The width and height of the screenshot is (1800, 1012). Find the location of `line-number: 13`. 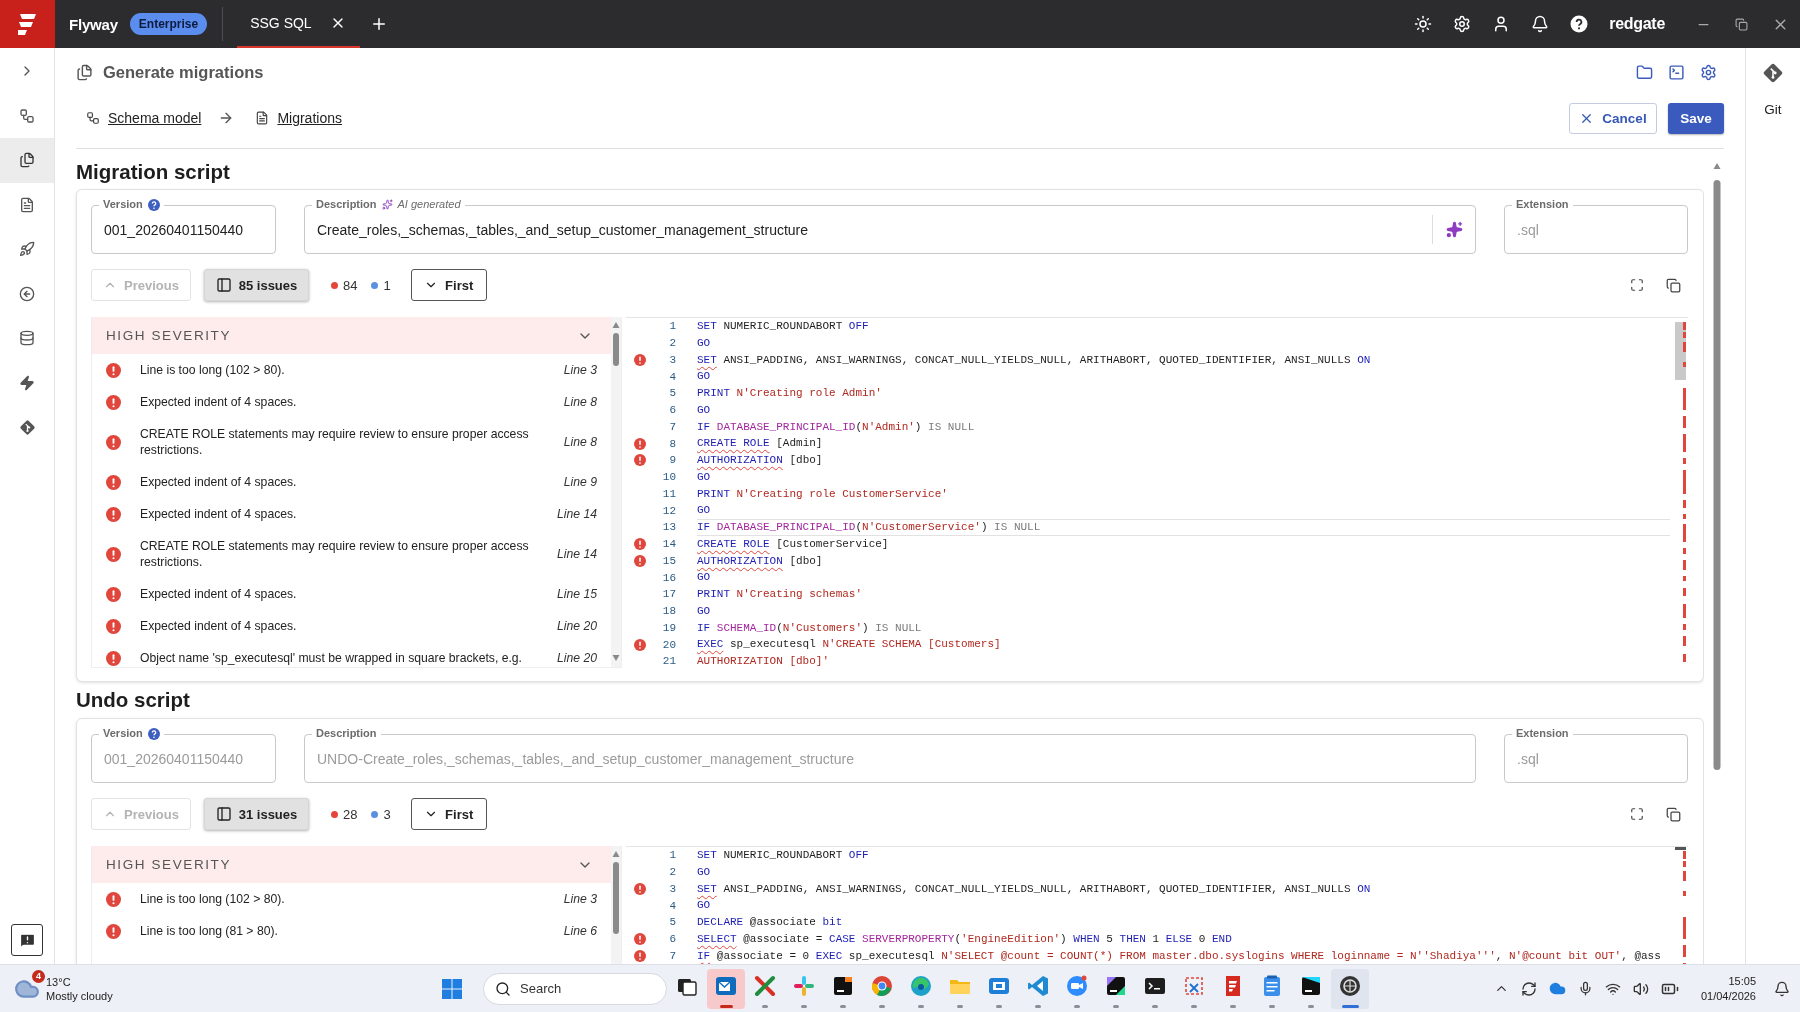

line-number: 13 is located at coordinates (669, 527).